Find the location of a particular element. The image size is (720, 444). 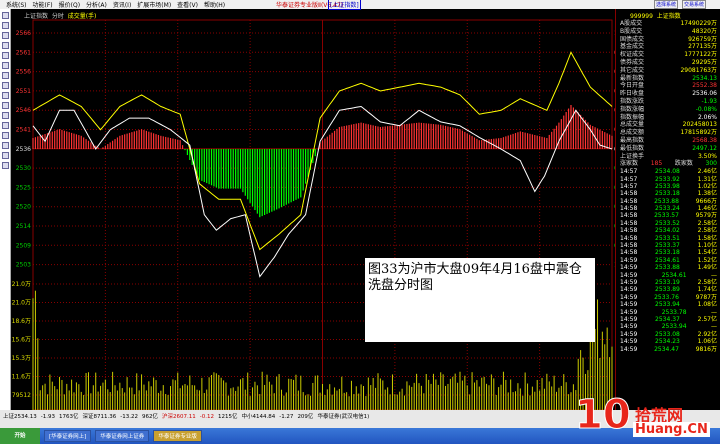

tick-price: 2533.92 is located at coordinates (667, 179).